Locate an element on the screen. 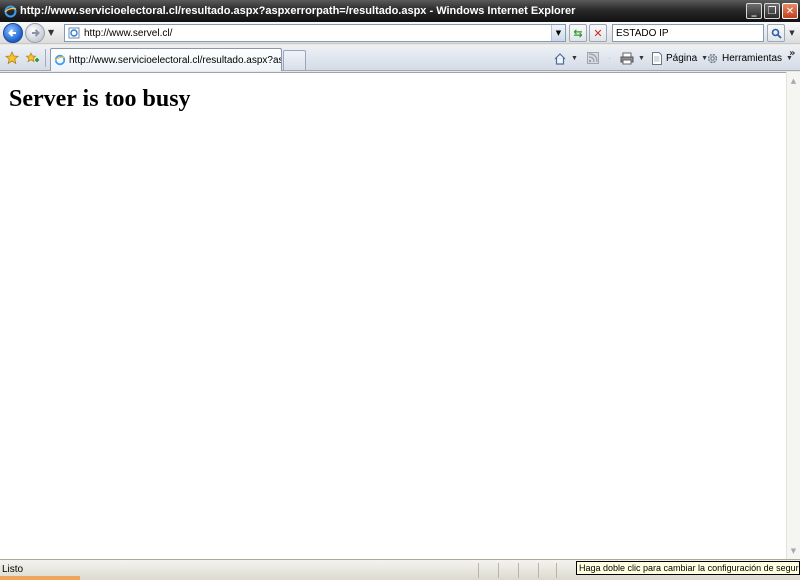 The height and width of the screenshot is (580, 800). rss-feed-icon is located at coordinates (593, 58).